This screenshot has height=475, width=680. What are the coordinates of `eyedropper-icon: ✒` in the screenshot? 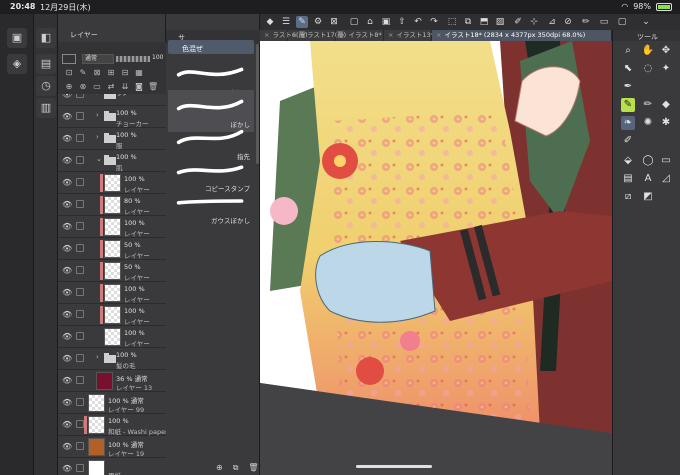 It's located at (628, 87).